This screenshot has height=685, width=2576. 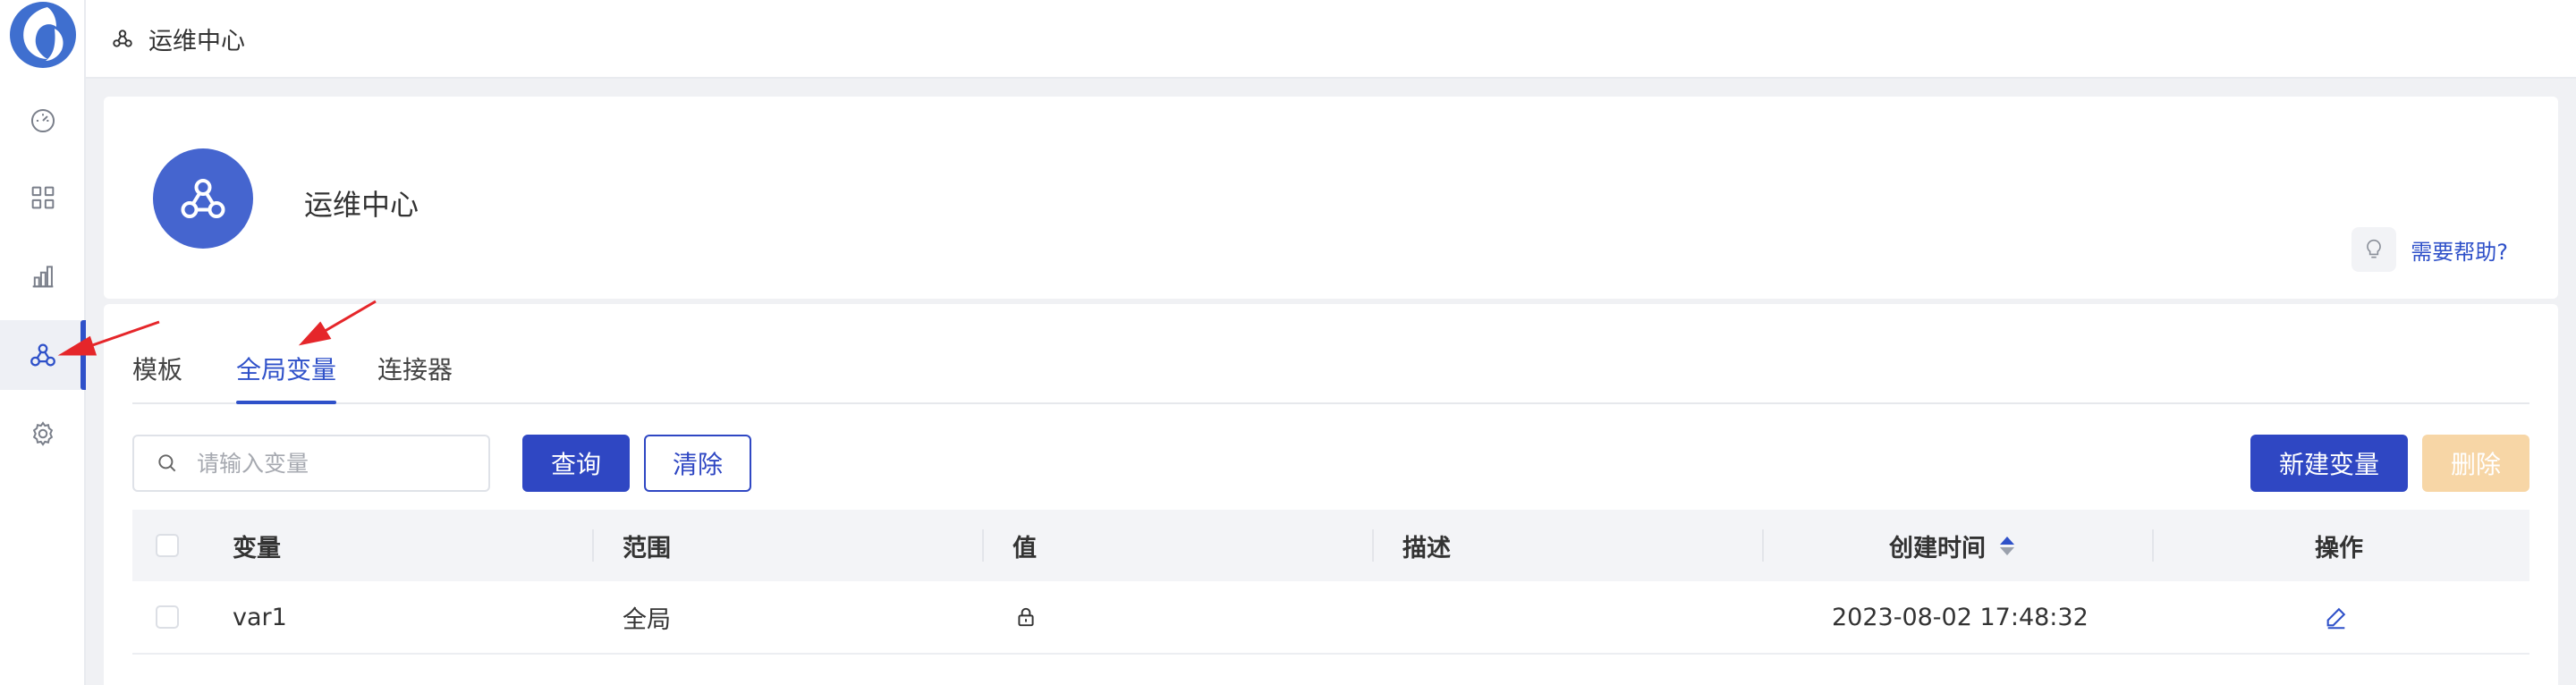 I want to click on select-all-checkbox, so click(x=167, y=545).